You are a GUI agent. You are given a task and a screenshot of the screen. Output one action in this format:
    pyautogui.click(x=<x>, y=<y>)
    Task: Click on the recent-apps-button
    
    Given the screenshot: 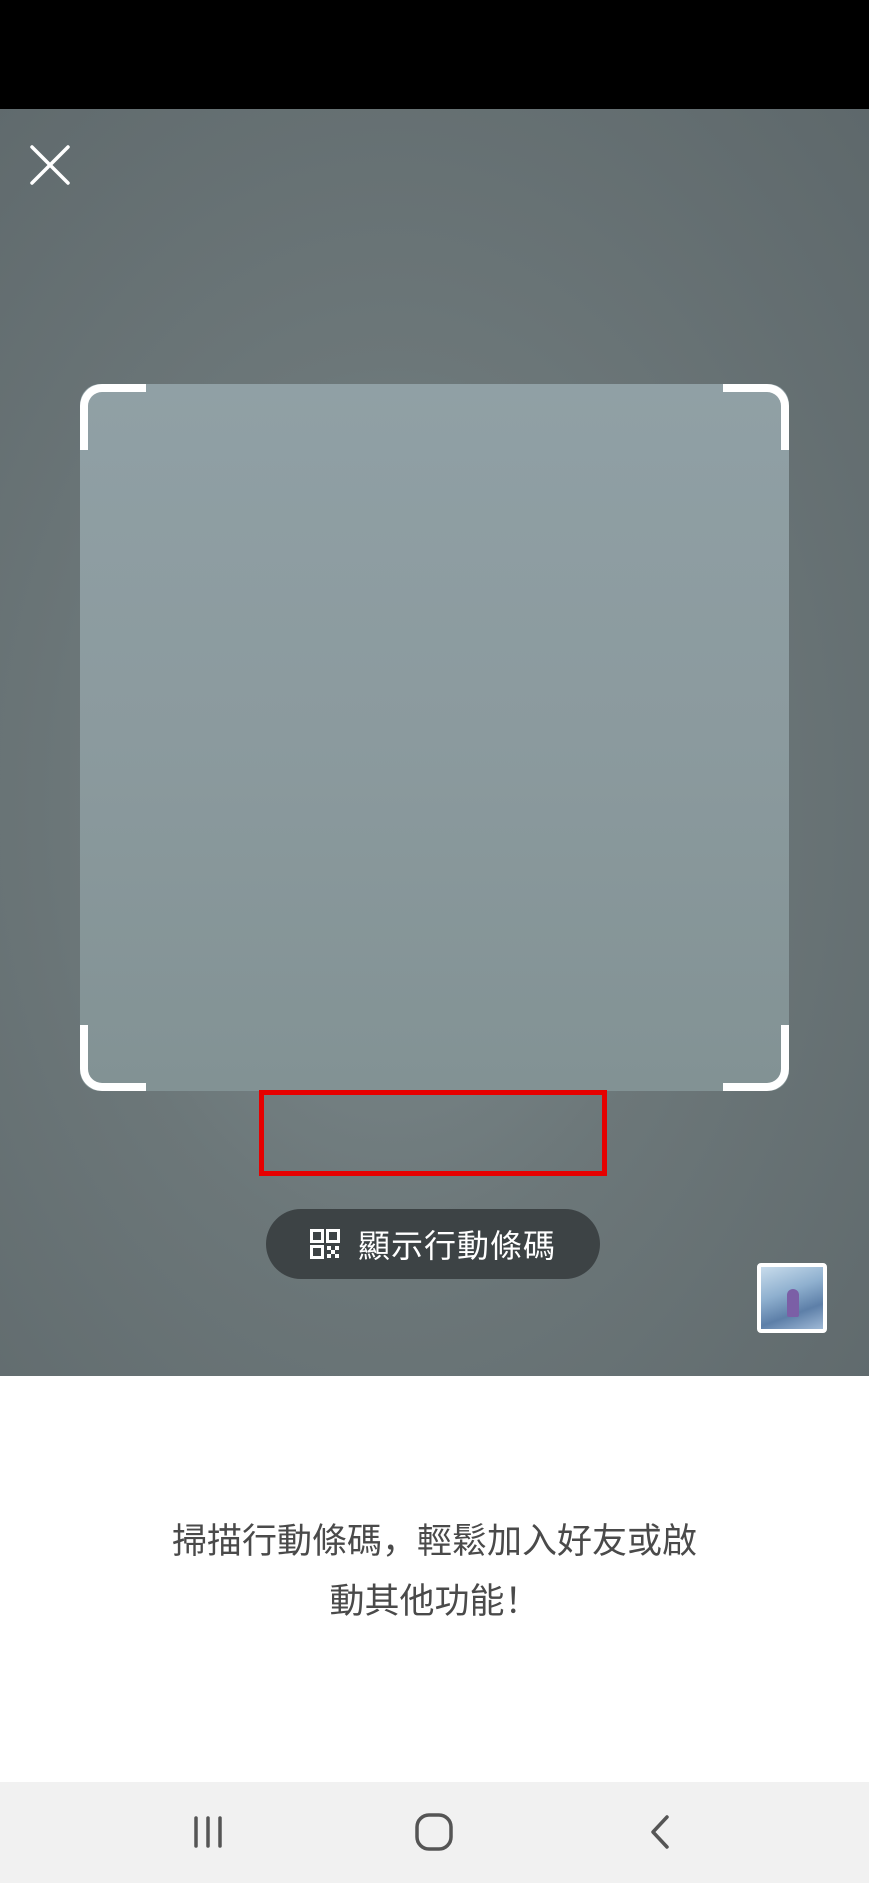 What is the action you would take?
    pyautogui.click(x=208, y=1832)
    